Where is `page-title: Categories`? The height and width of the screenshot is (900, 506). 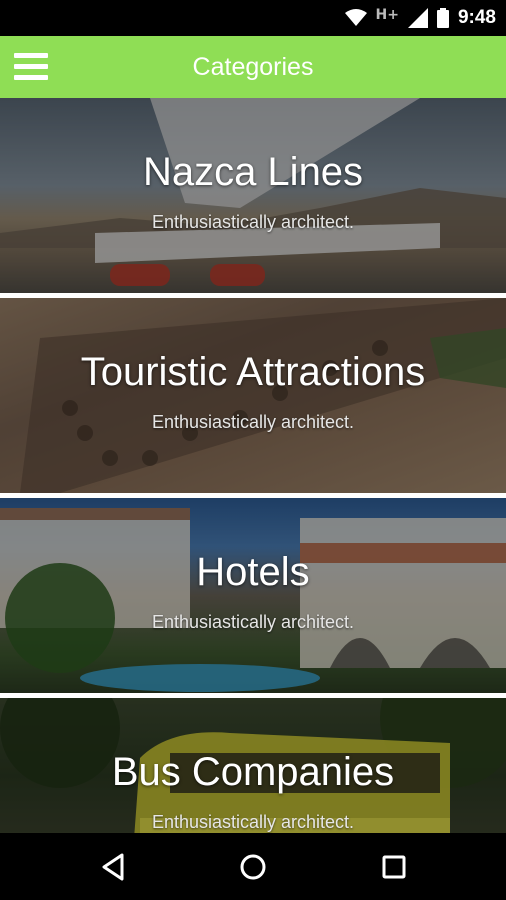 page-title: Categories is located at coordinates (253, 67).